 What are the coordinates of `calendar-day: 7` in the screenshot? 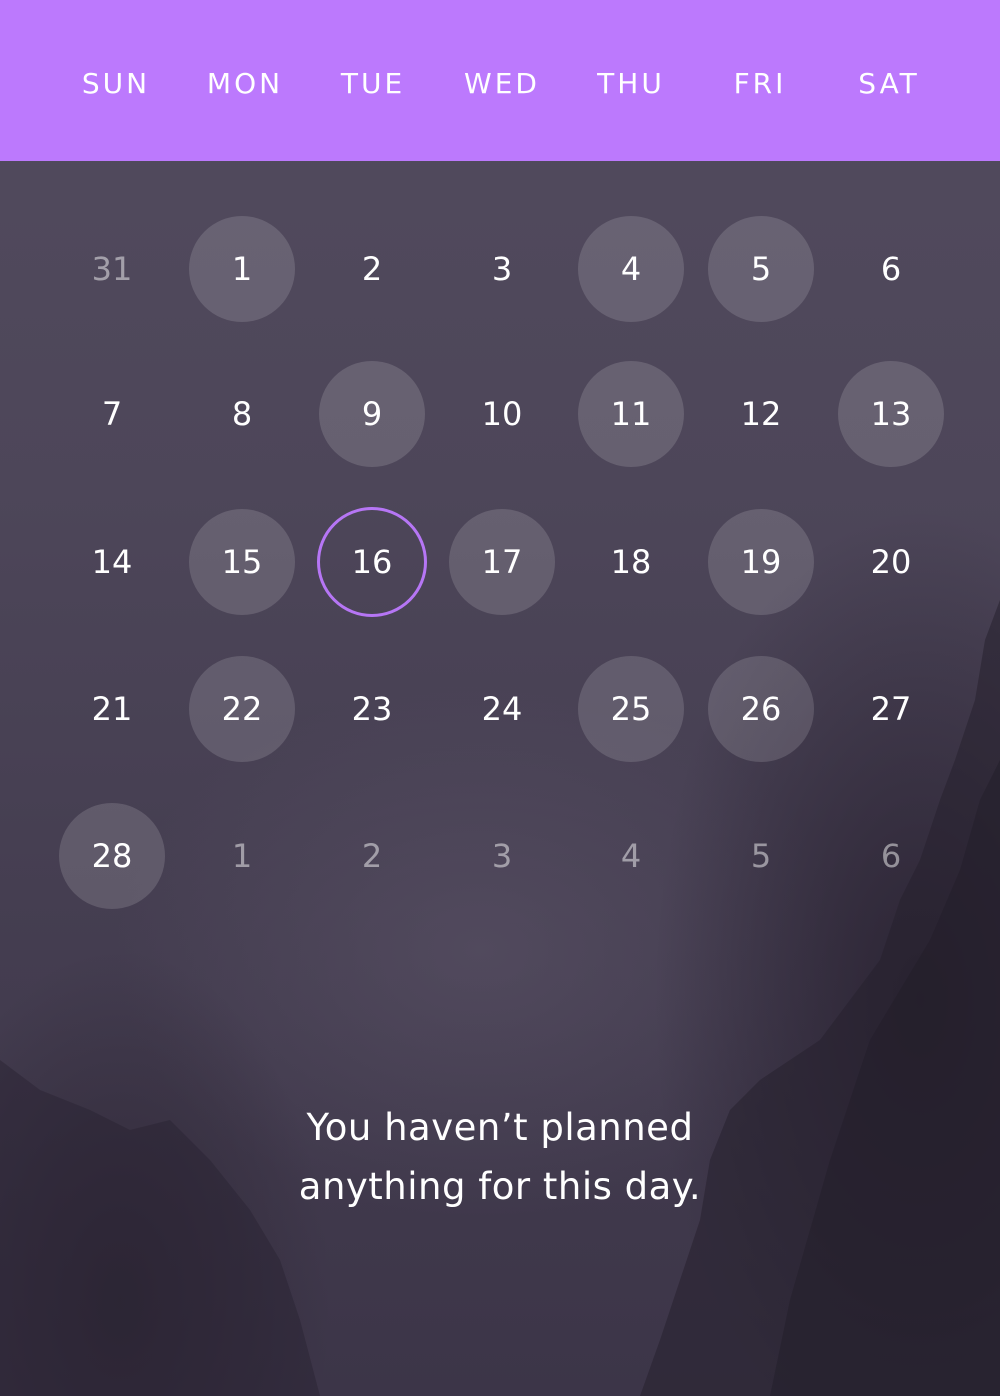 It's located at (112, 414).